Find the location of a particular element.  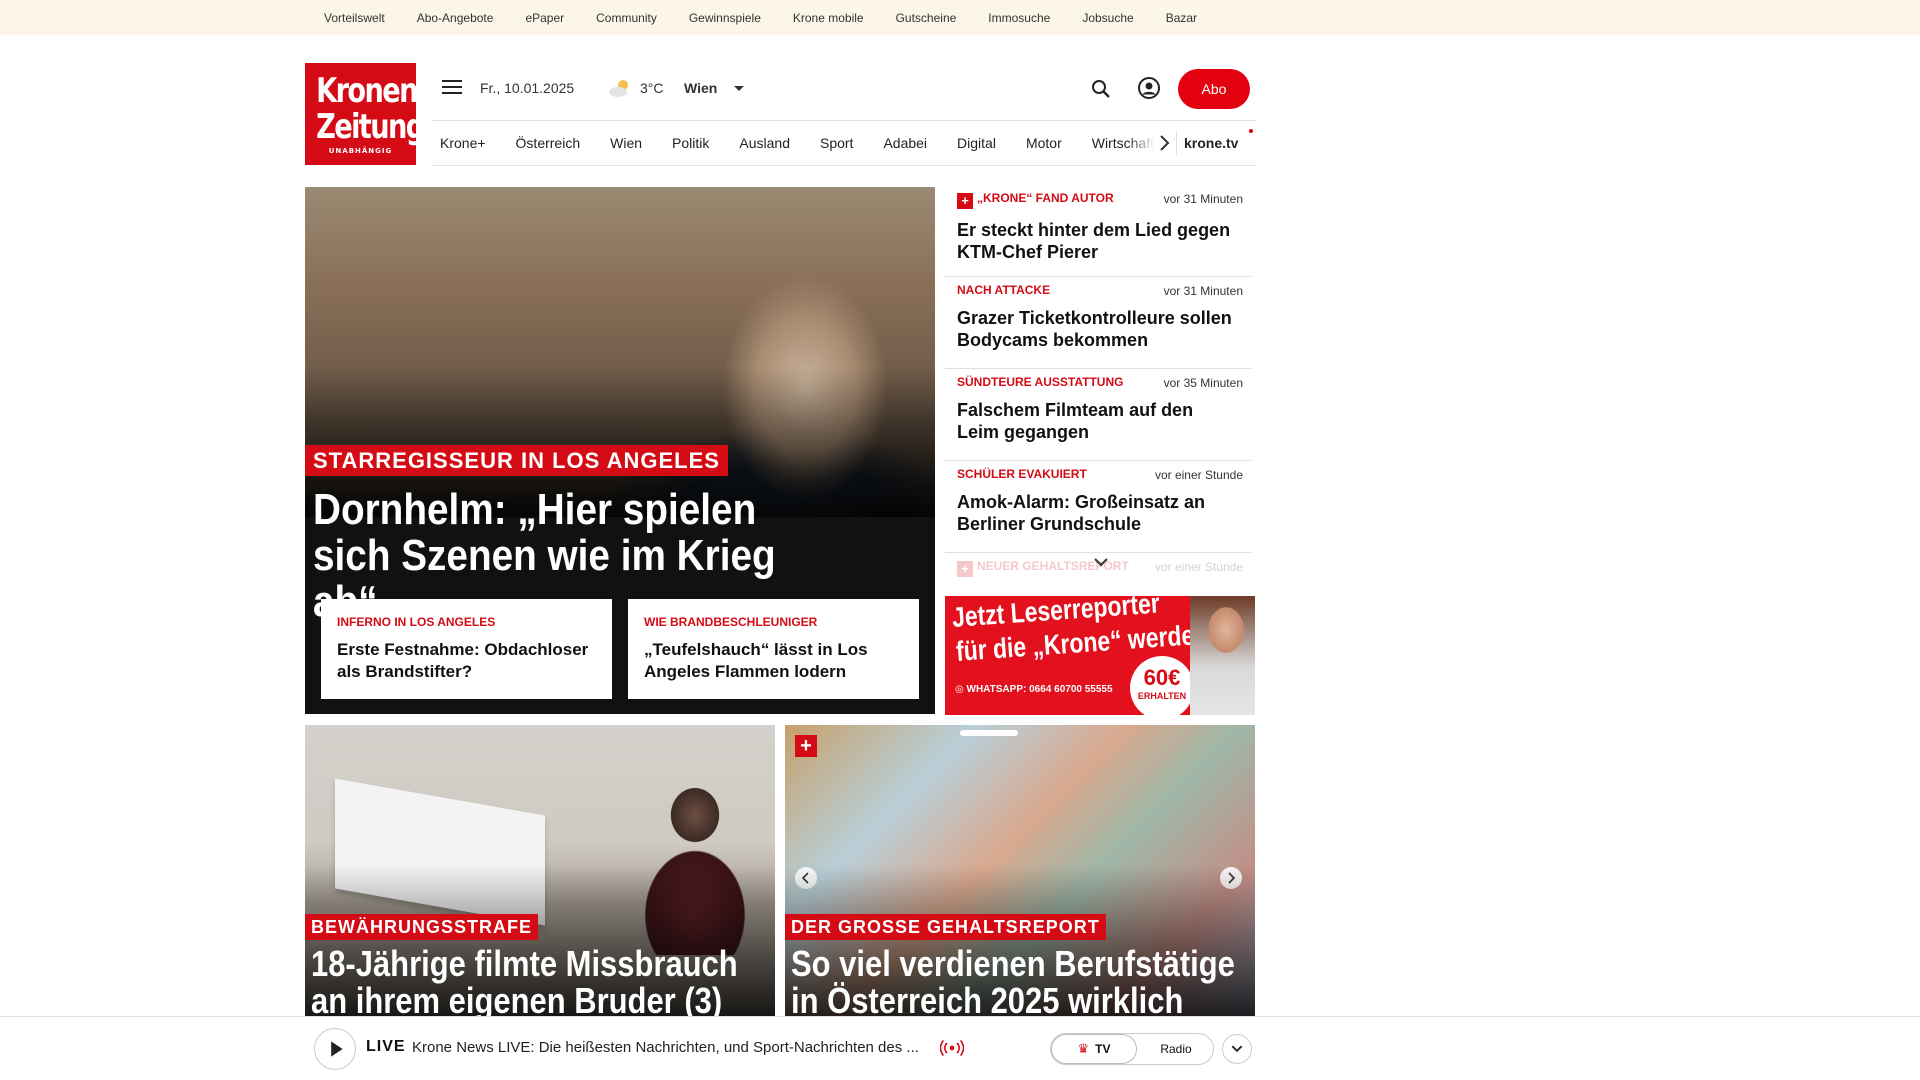

hamburger-menu-icon is located at coordinates (452, 88).